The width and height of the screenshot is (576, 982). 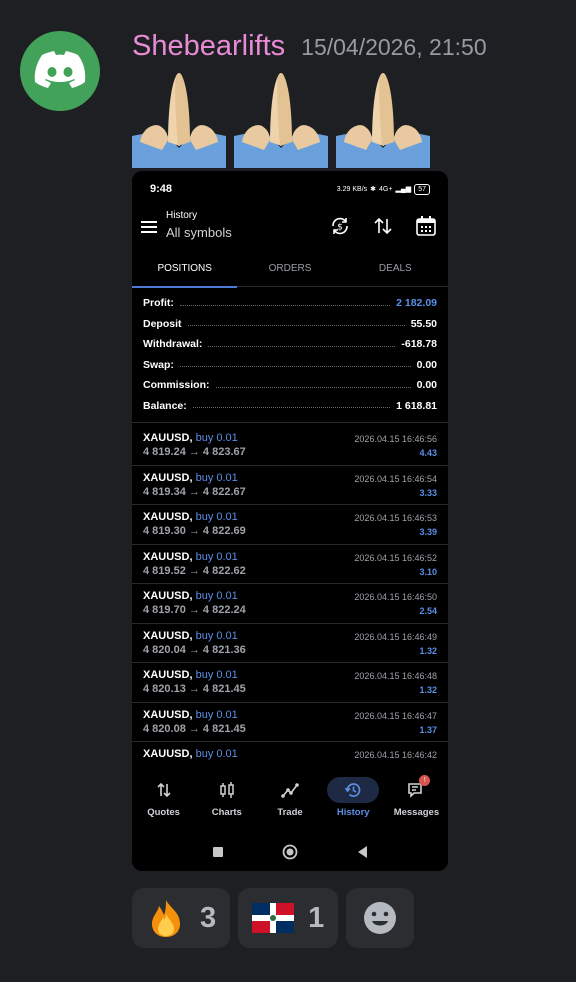 What do you see at coordinates (353, 790) in the screenshot?
I see `history-icon` at bounding box center [353, 790].